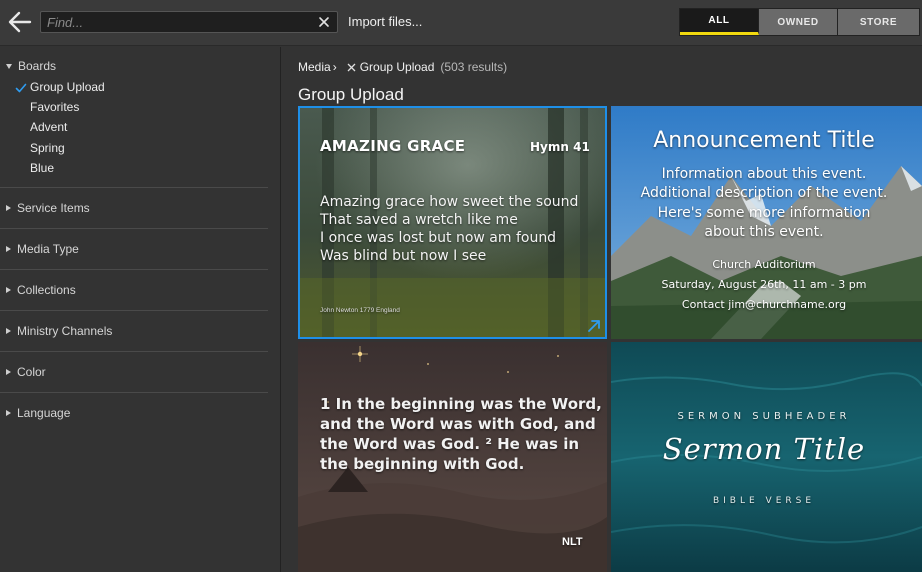 The height and width of the screenshot is (572, 922). What do you see at coordinates (461, 404) in the screenshot?
I see `verse-line: 1 In the beginning was the Word,` at bounding box center [461, 404].